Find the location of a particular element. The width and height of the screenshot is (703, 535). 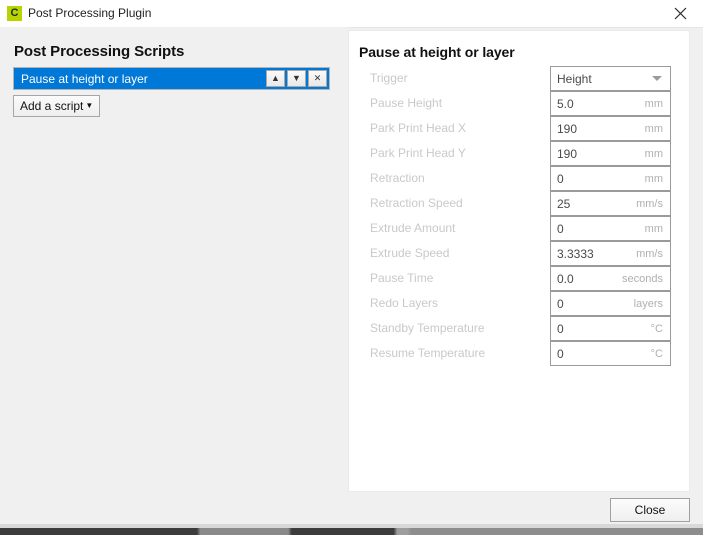

setting-value: 5.0 is located at coordinates (565, 103).